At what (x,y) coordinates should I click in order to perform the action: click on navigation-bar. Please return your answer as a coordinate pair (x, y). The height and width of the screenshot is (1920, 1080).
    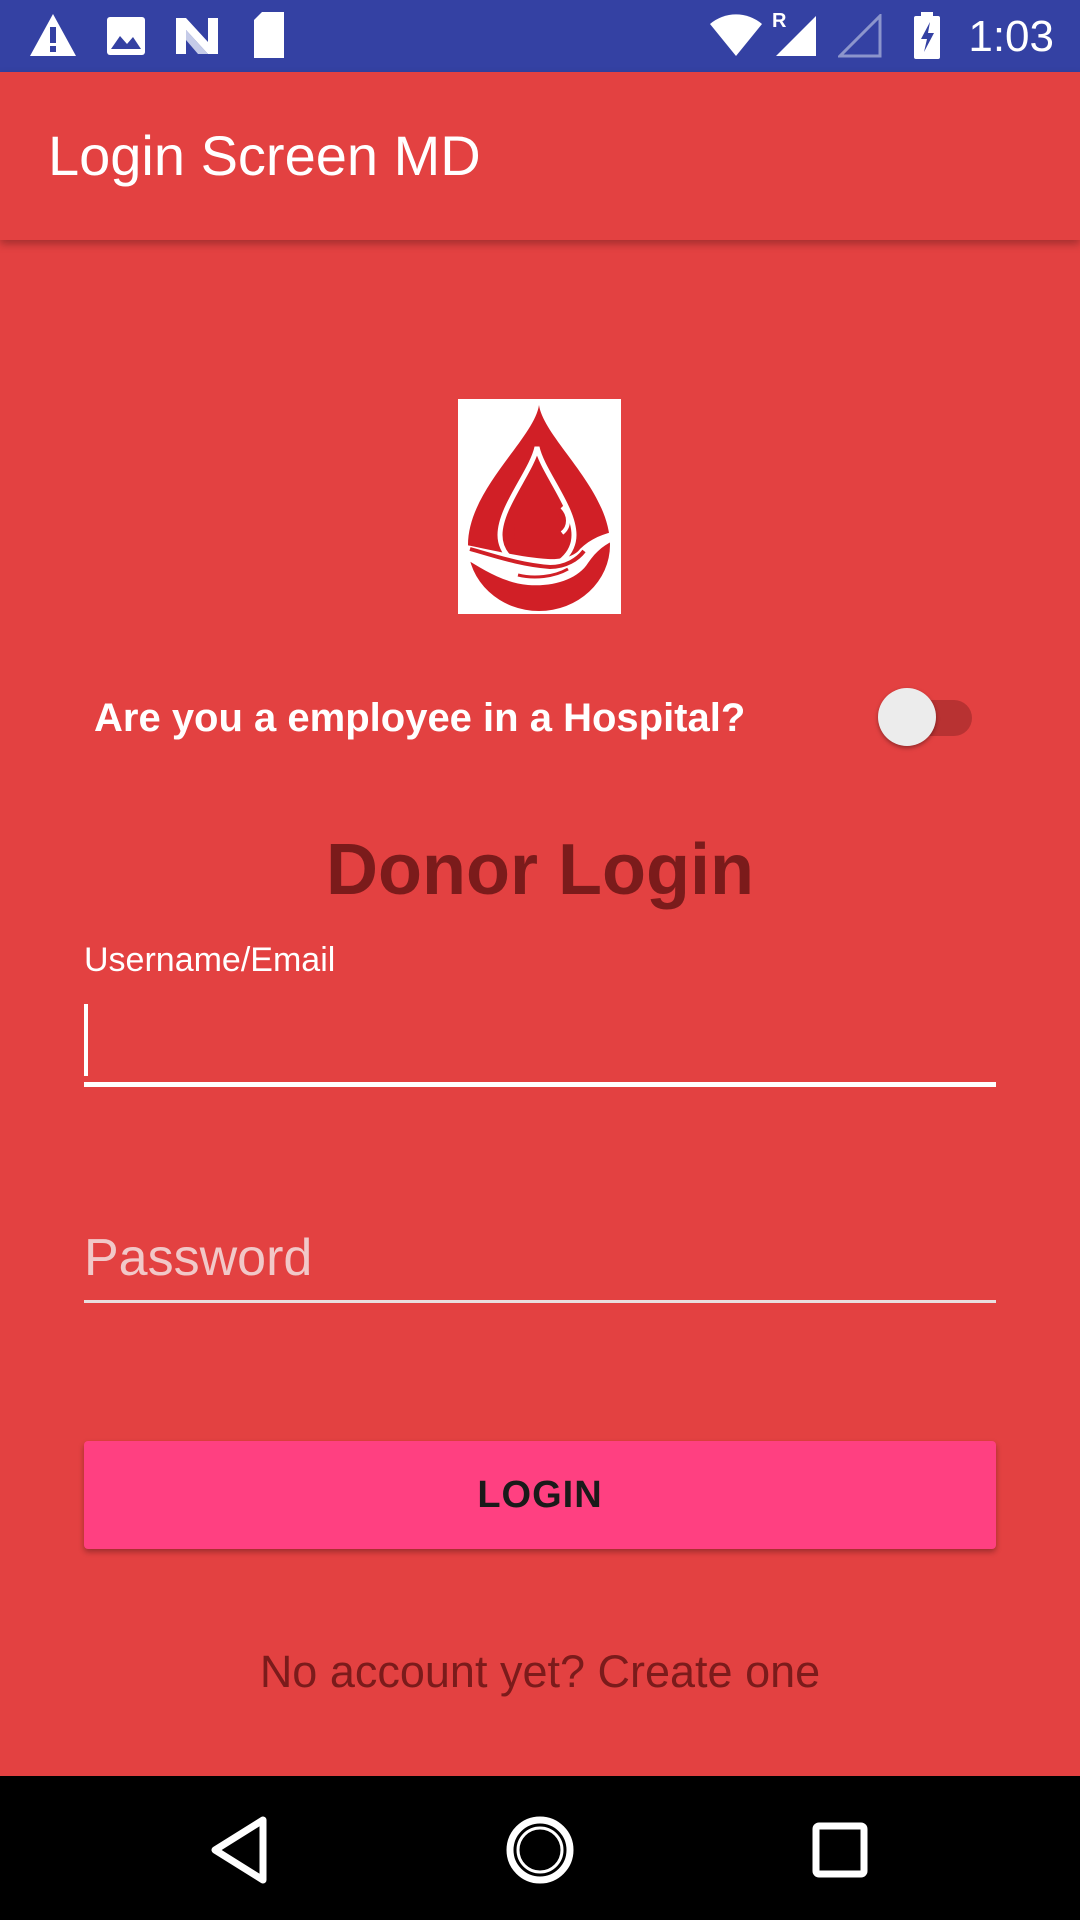
    Looking at the image, I should click on (540, 1848).